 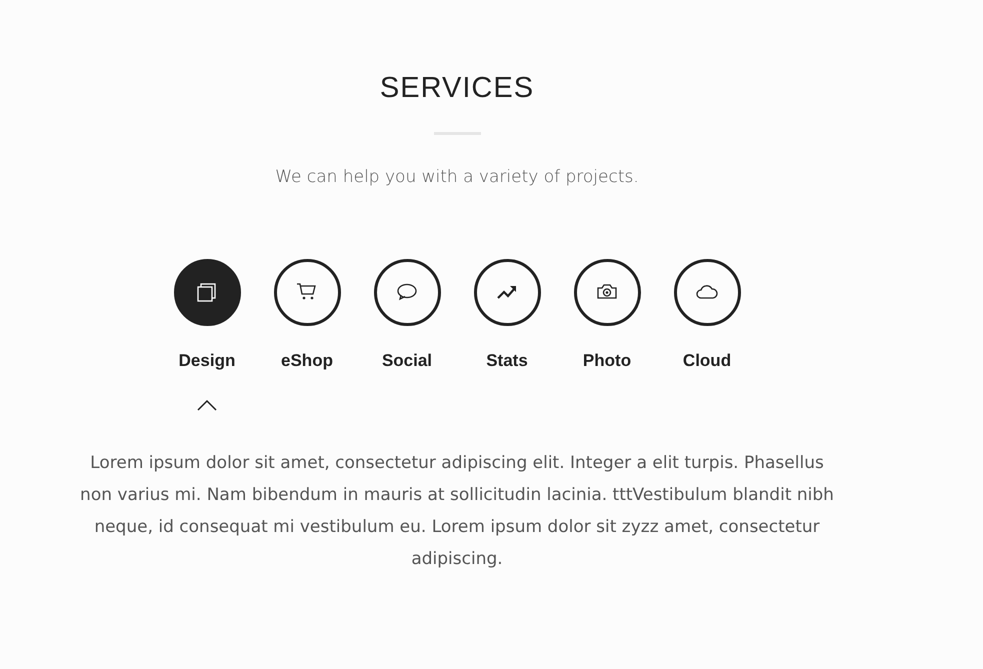 What do you see at coordinates (457, 177) in the screenshot?
I see `section-subtitle: We can help you with a variety of projects.` at bounding box center [457, 177].